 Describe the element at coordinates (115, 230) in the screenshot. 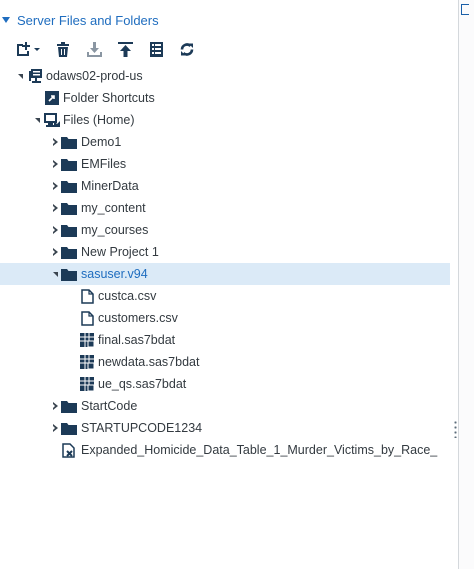

I see `tree-label: my_courses` at that location.